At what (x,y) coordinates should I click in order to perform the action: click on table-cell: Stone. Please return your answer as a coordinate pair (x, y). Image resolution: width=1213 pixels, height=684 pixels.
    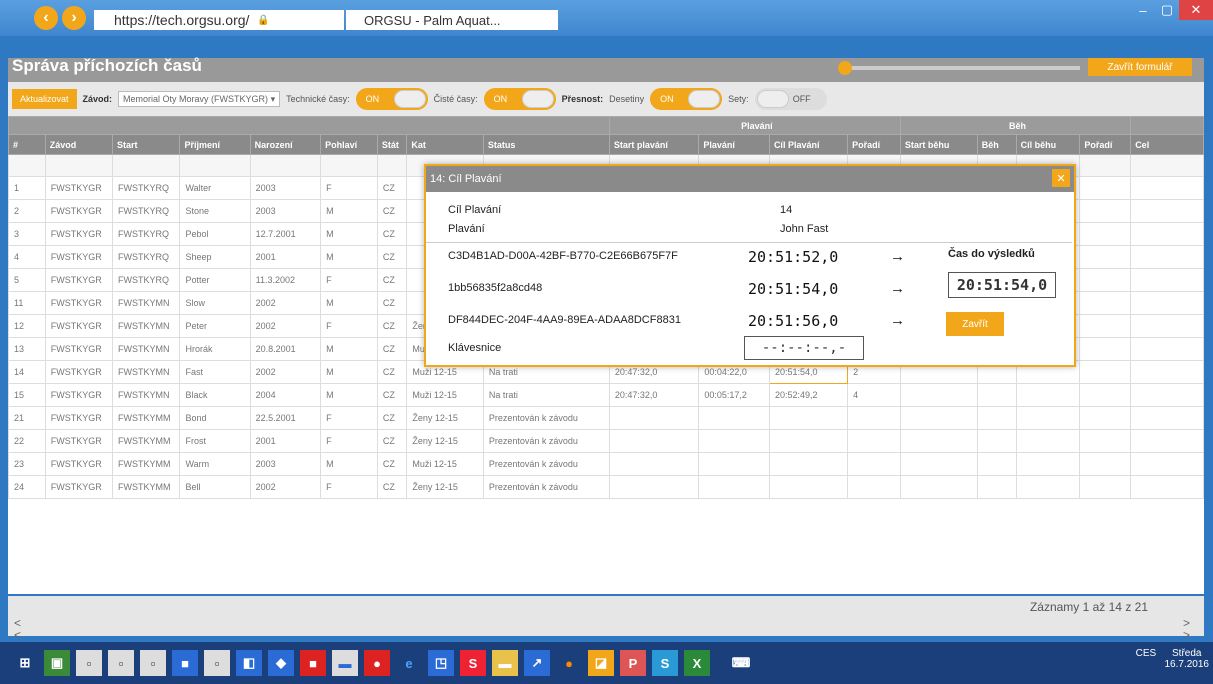
    Looking at the image, I should click on (215, 211).